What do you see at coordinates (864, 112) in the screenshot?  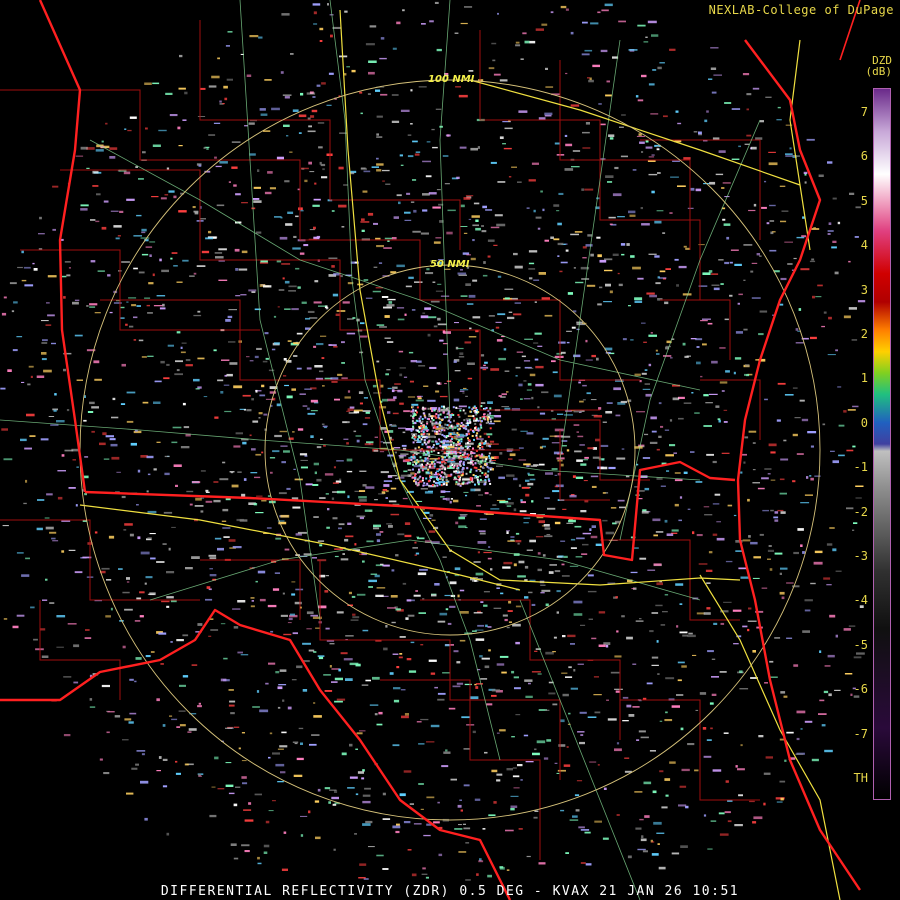 I see `colorbar-tick: 7` at bounding box center [864, 112].